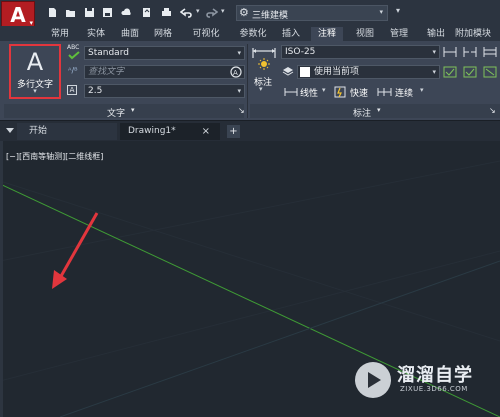 The height and width of the screenshot is (417, 500). I want to click on quick-access-toolbar: A ▾ ▾ ▾ ⚙ 三维建模 ▾ ▾, so click(250, 14).